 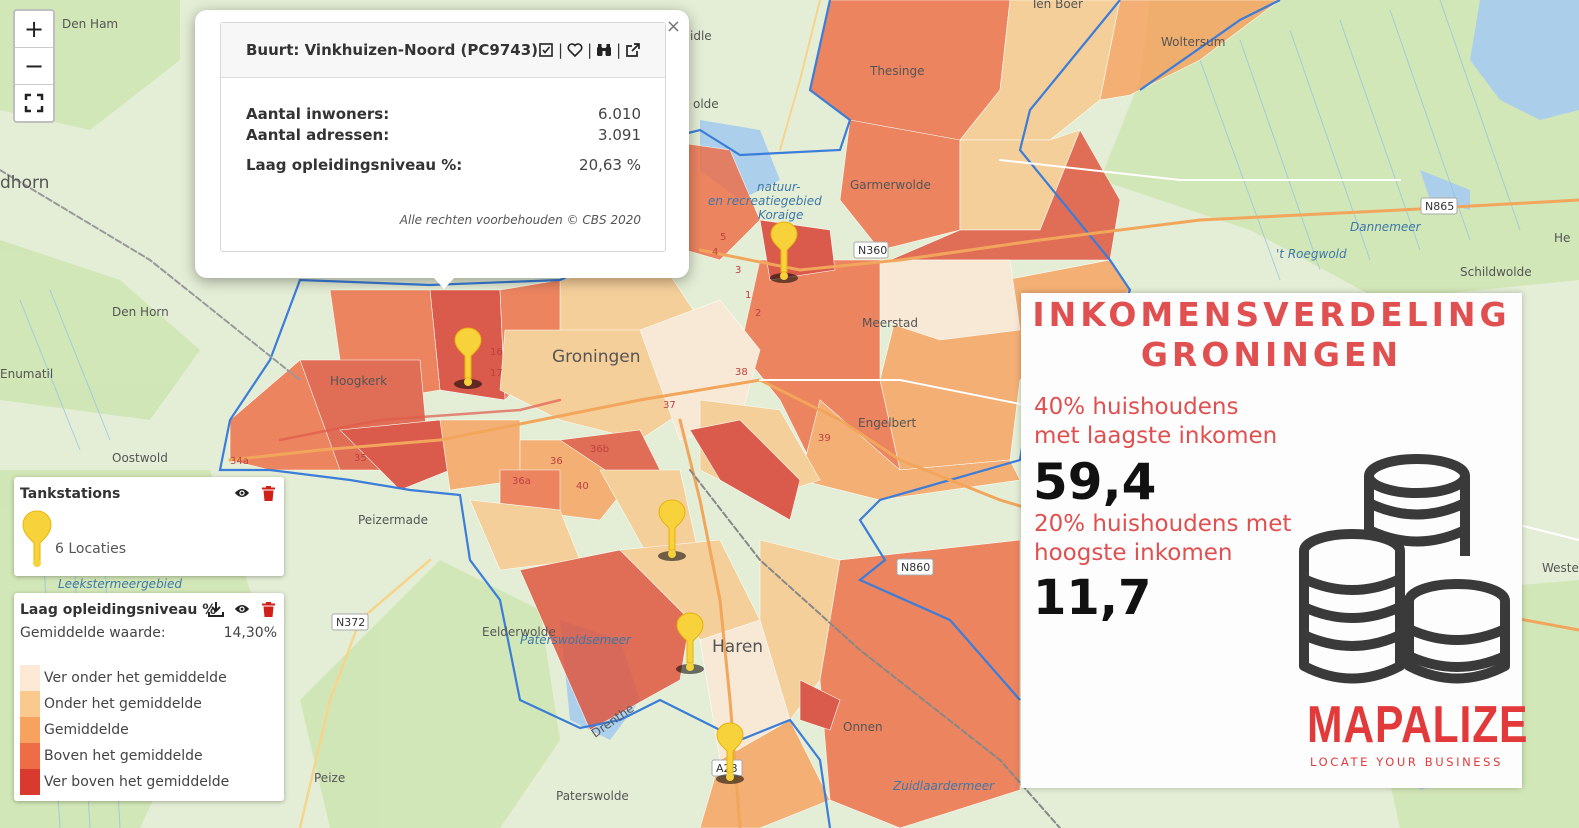 I want to click on popup-row-inhabitants: Aantal inwoners: 6.010, so click(x=443, y=114).